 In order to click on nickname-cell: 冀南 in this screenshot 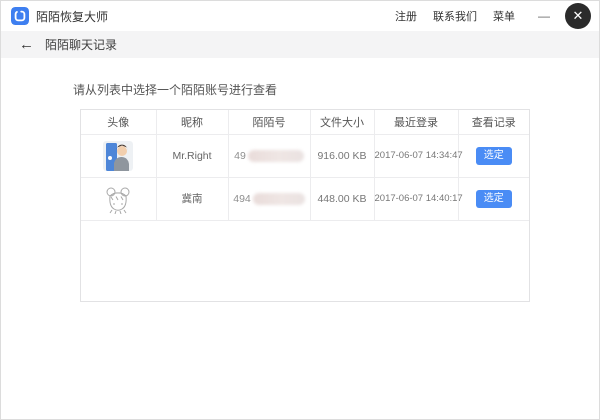, I will do `click(192, 199)`.